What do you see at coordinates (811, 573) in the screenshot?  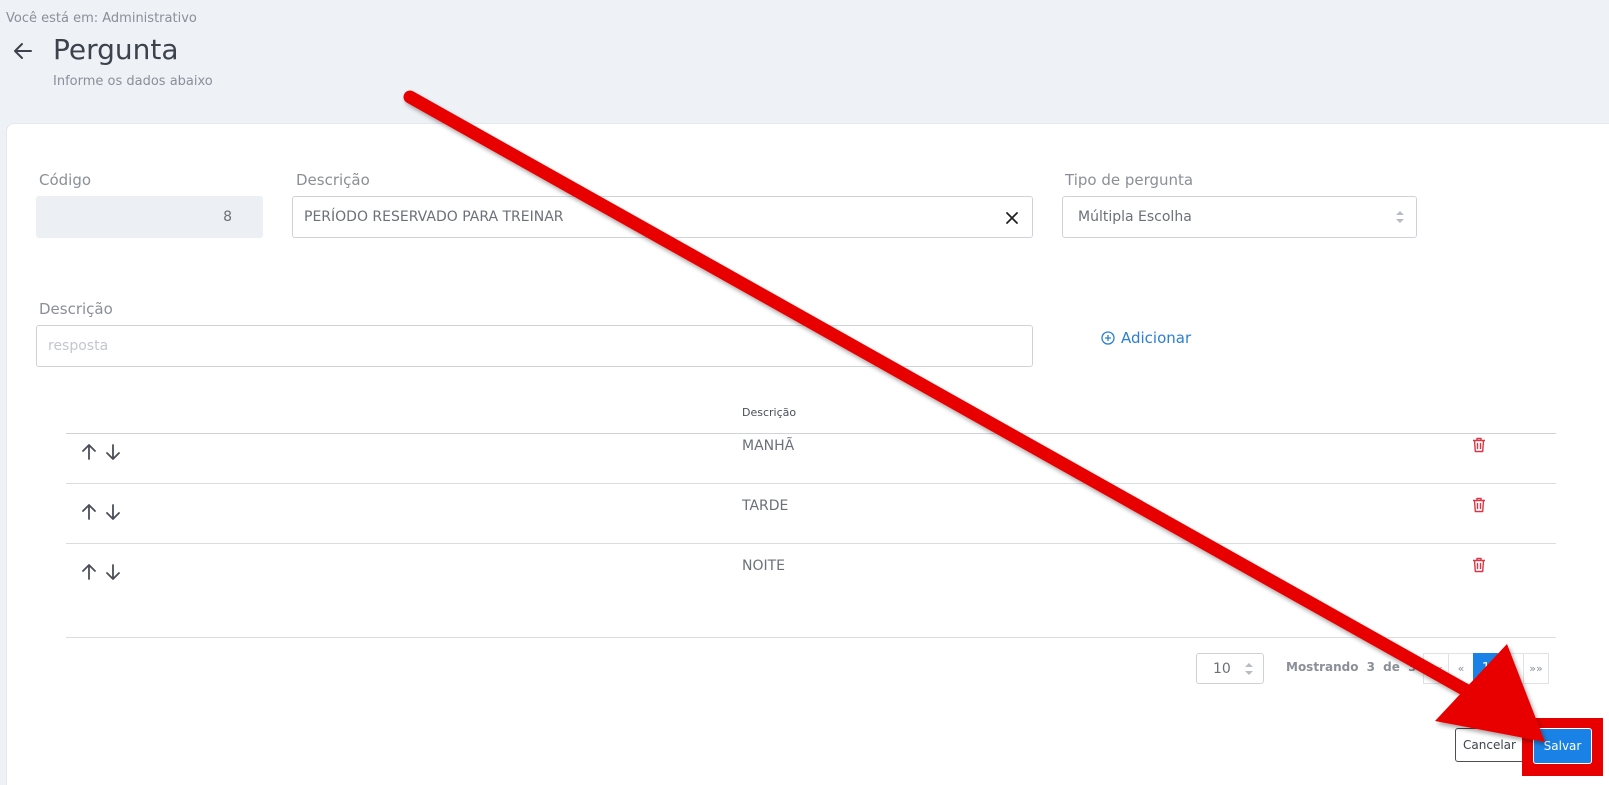 I see `table-row: NOITE` at bounding box center [811, 573].